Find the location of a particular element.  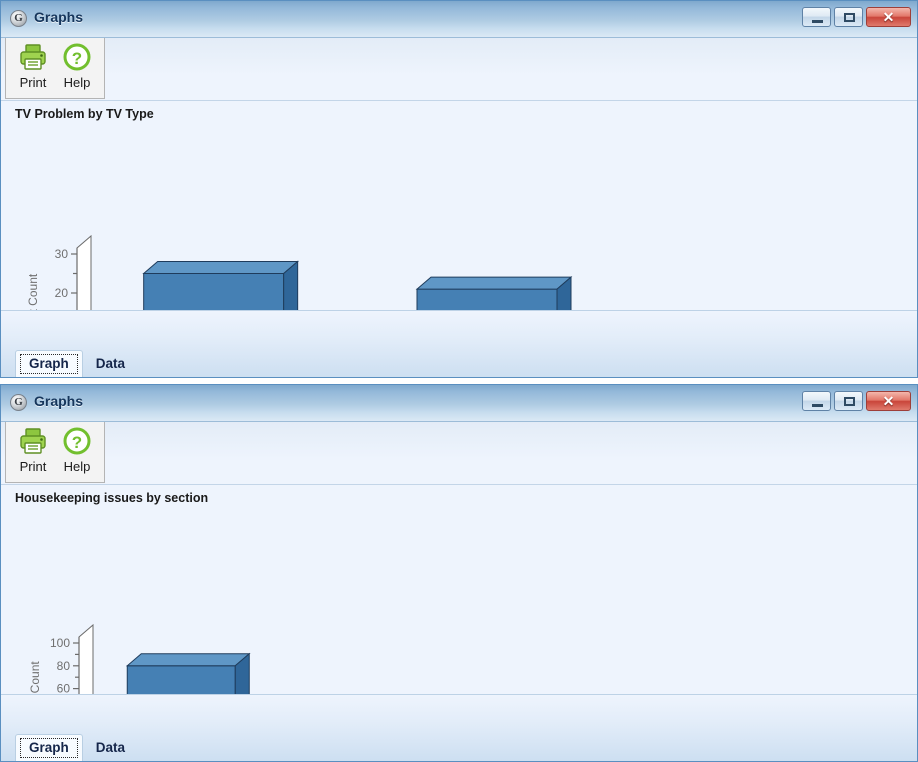

svg-text: 100 is located at coordinates (60, 643).